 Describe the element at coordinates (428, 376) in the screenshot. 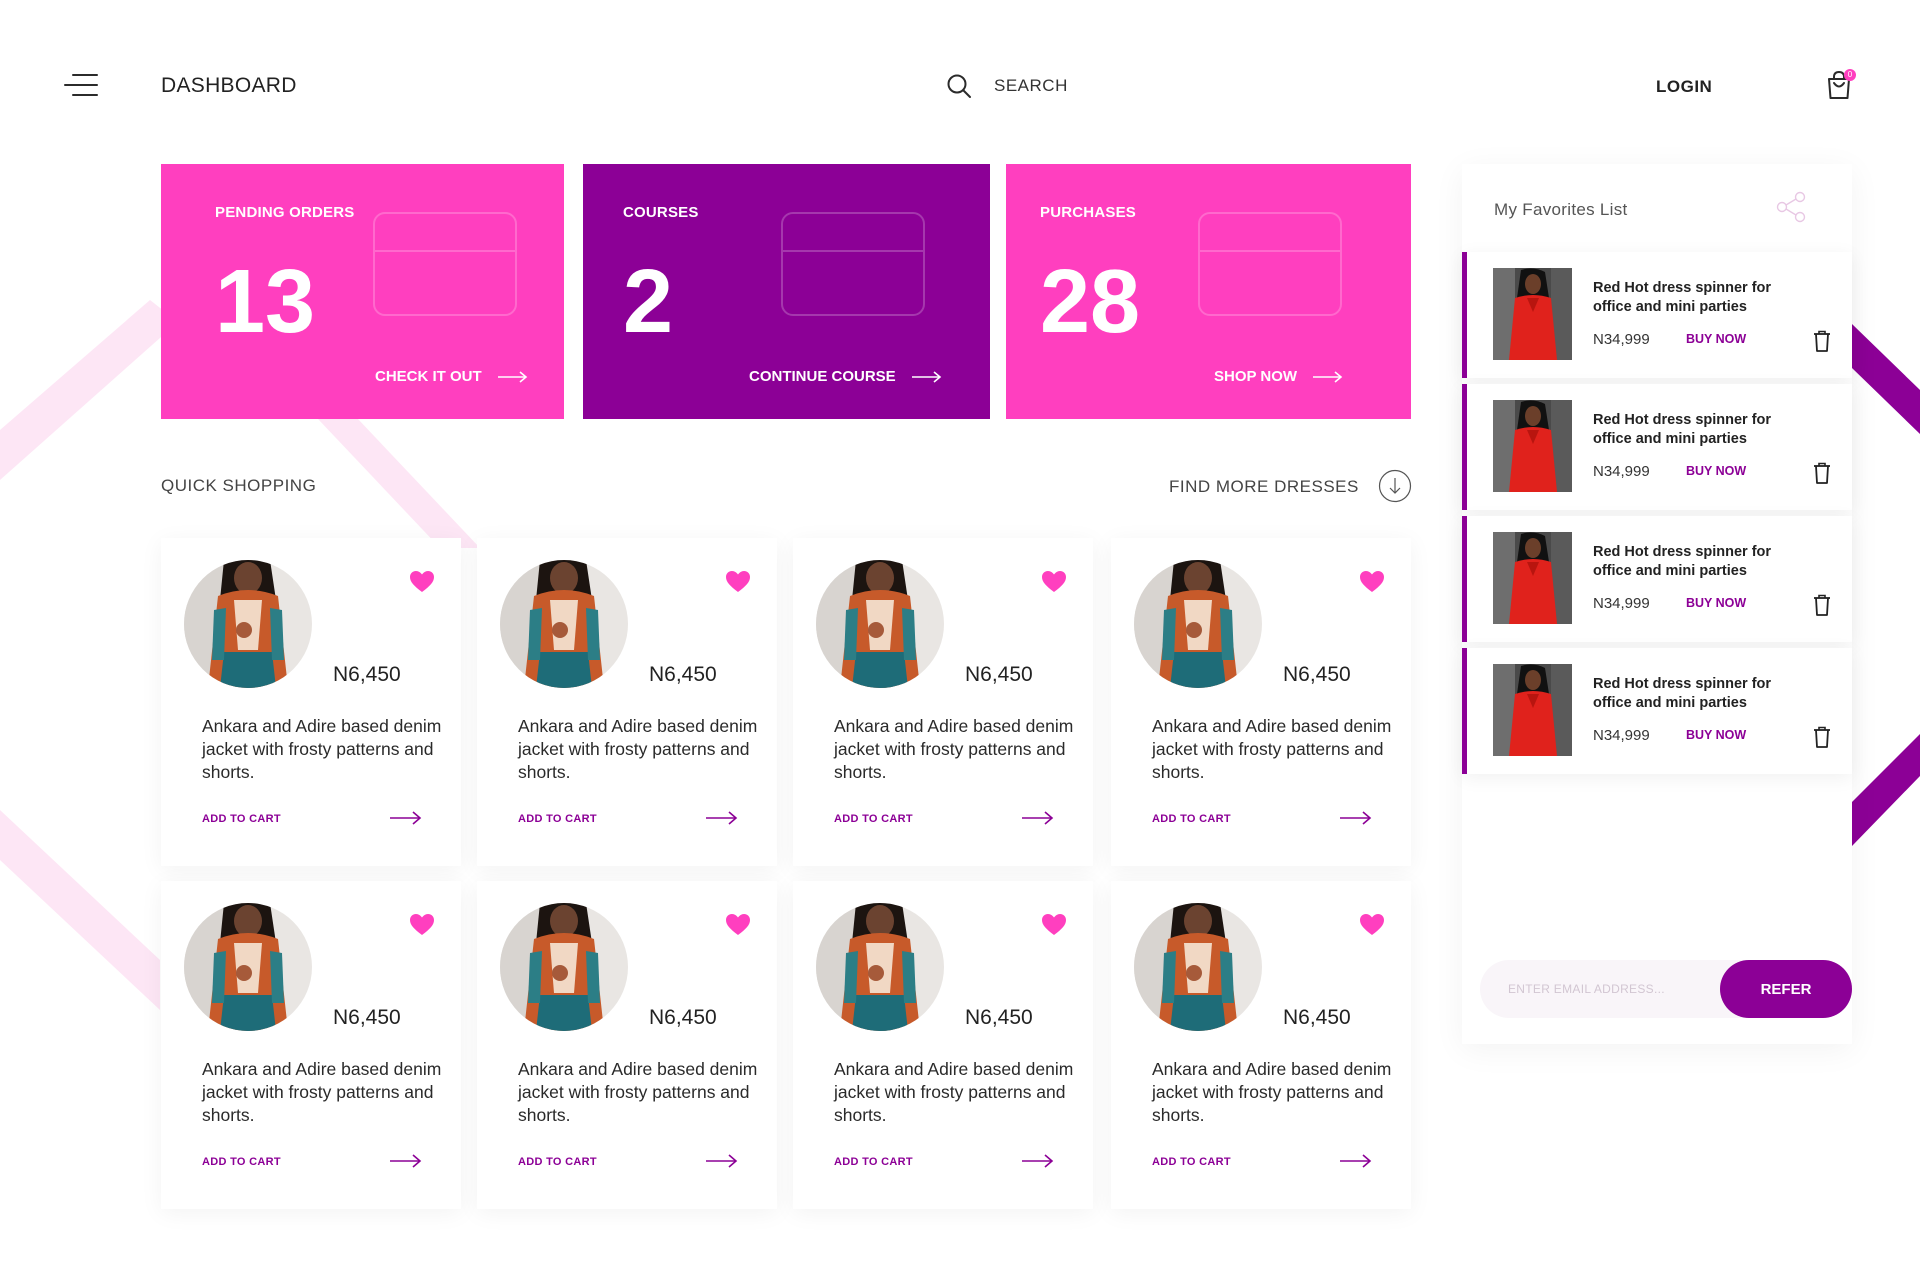

I see `cta-label: CHECK IT OUT` at that location.